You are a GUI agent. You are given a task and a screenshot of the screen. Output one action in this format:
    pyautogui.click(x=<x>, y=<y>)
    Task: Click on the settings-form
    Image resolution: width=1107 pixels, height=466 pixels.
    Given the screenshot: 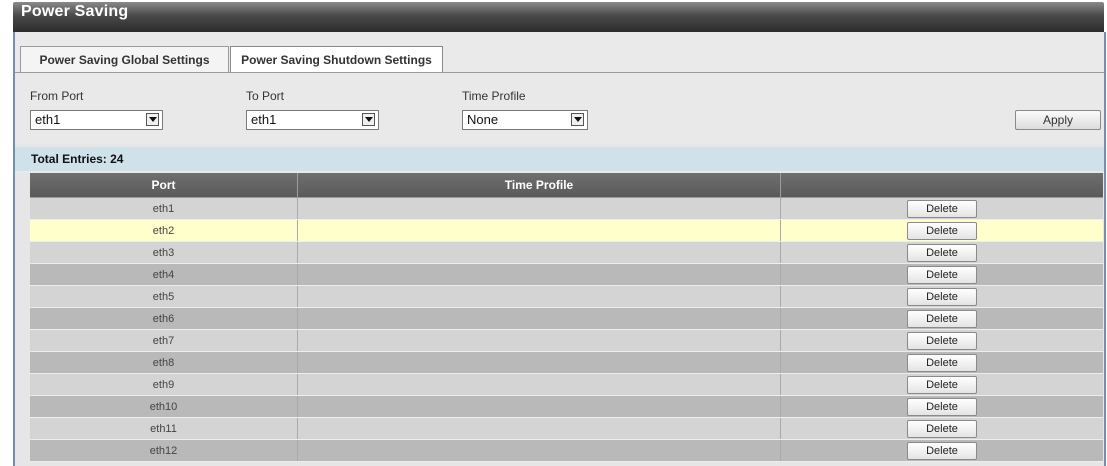 What is the action you would take?
    pyautogui.click(x=559, y=108)
    